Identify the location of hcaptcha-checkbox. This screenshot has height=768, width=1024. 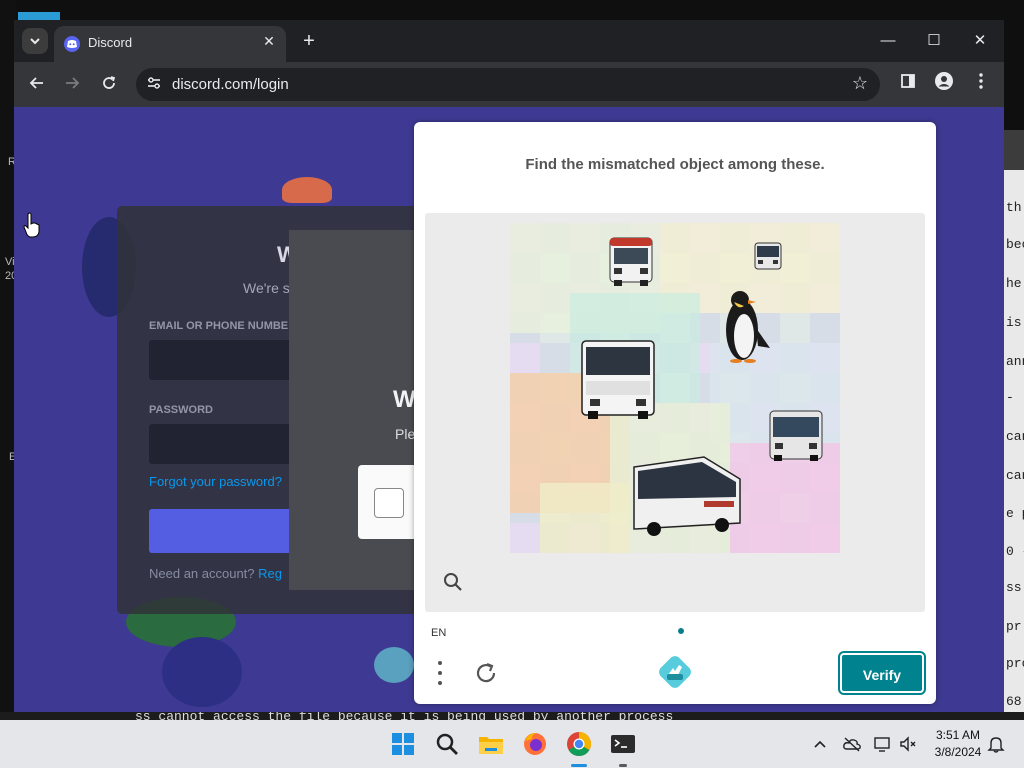
(389, 503).